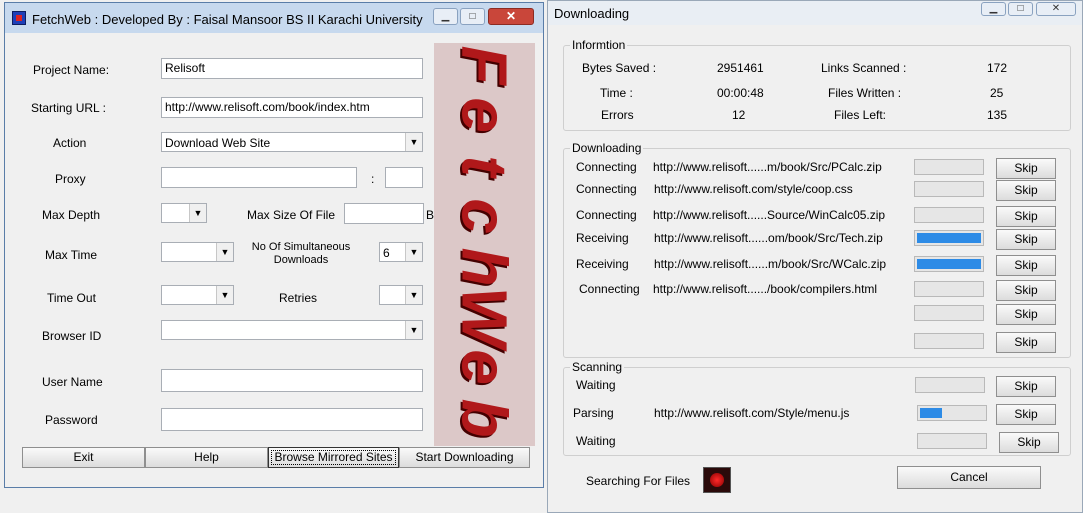  I want to click on proxy-port-input, so click(404, 177).